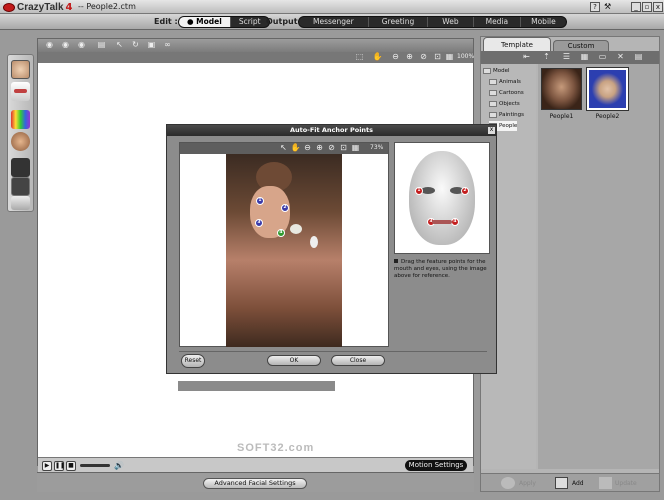 The height and width of the screenshot is (500, 664). I want to click on motion-settings-button: Motion Settings, so click(436, 465).